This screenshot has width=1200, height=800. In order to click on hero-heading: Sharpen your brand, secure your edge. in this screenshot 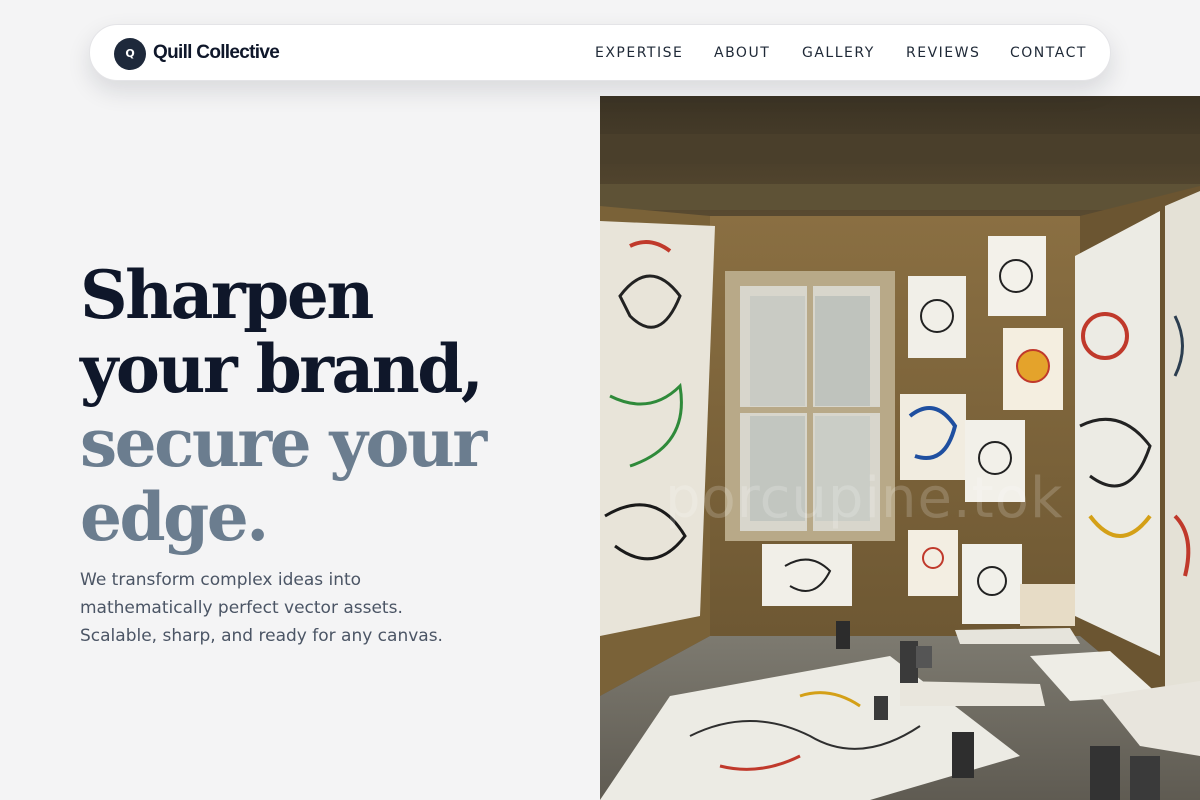, I will do `click(310, 406)`.